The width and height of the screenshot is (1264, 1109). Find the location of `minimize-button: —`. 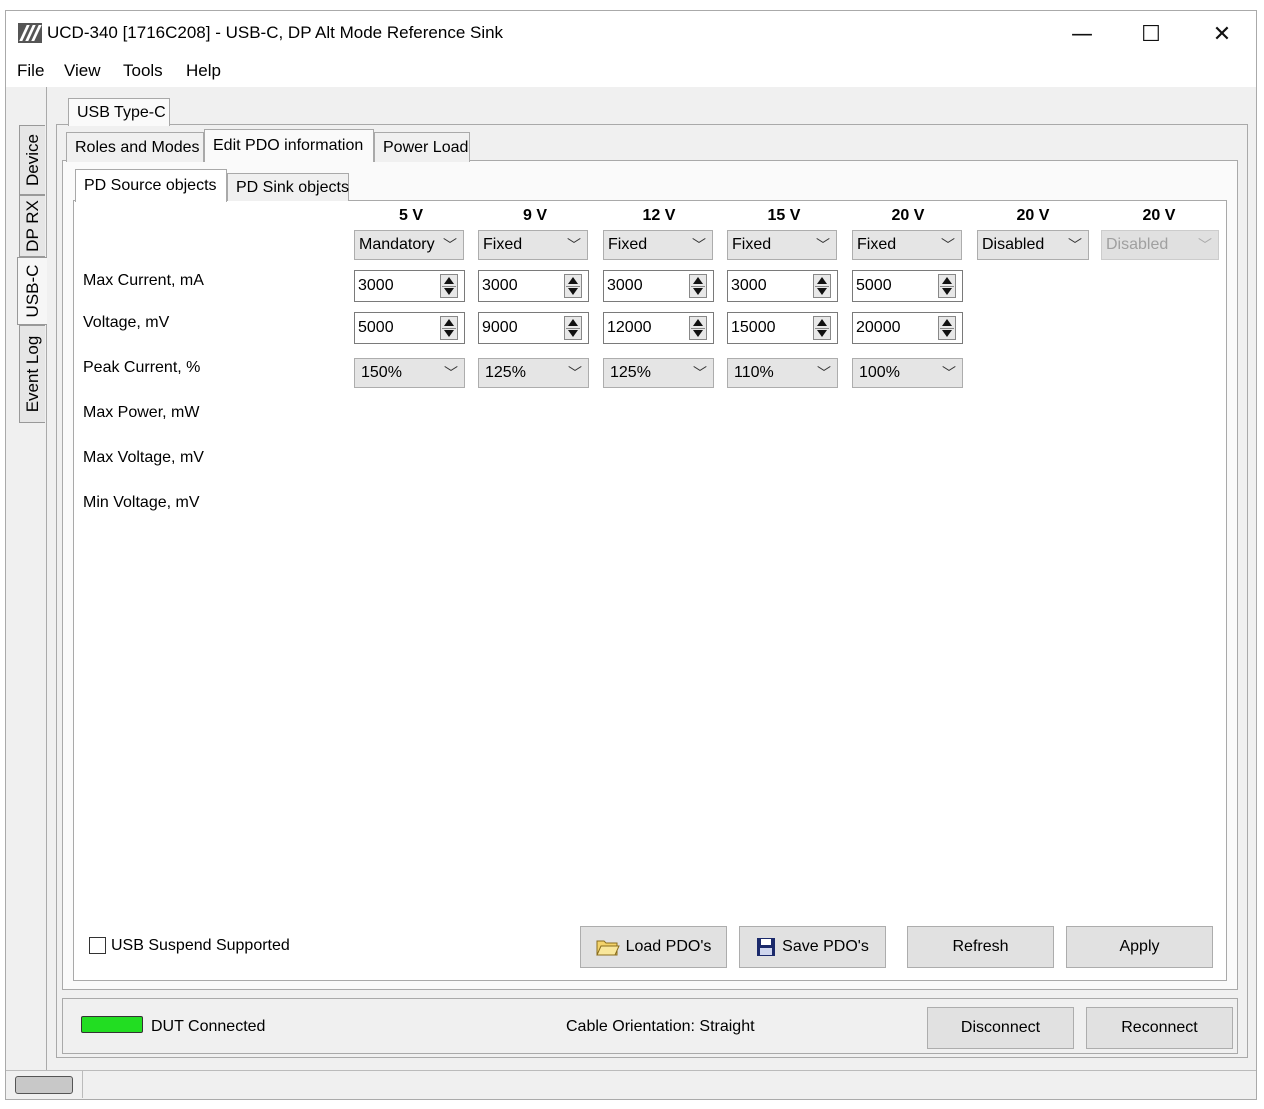

minimize-button: — is located at coordinates (1082, 34).